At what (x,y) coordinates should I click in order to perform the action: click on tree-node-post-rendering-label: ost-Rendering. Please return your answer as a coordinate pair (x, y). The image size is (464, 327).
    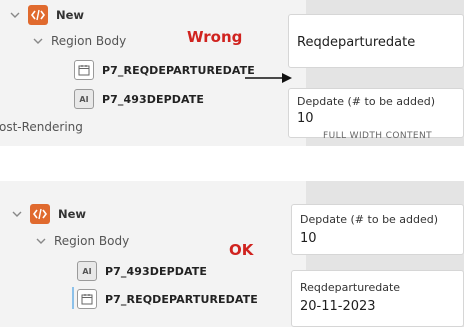
    Looking at the image, I should click on (41, 127).